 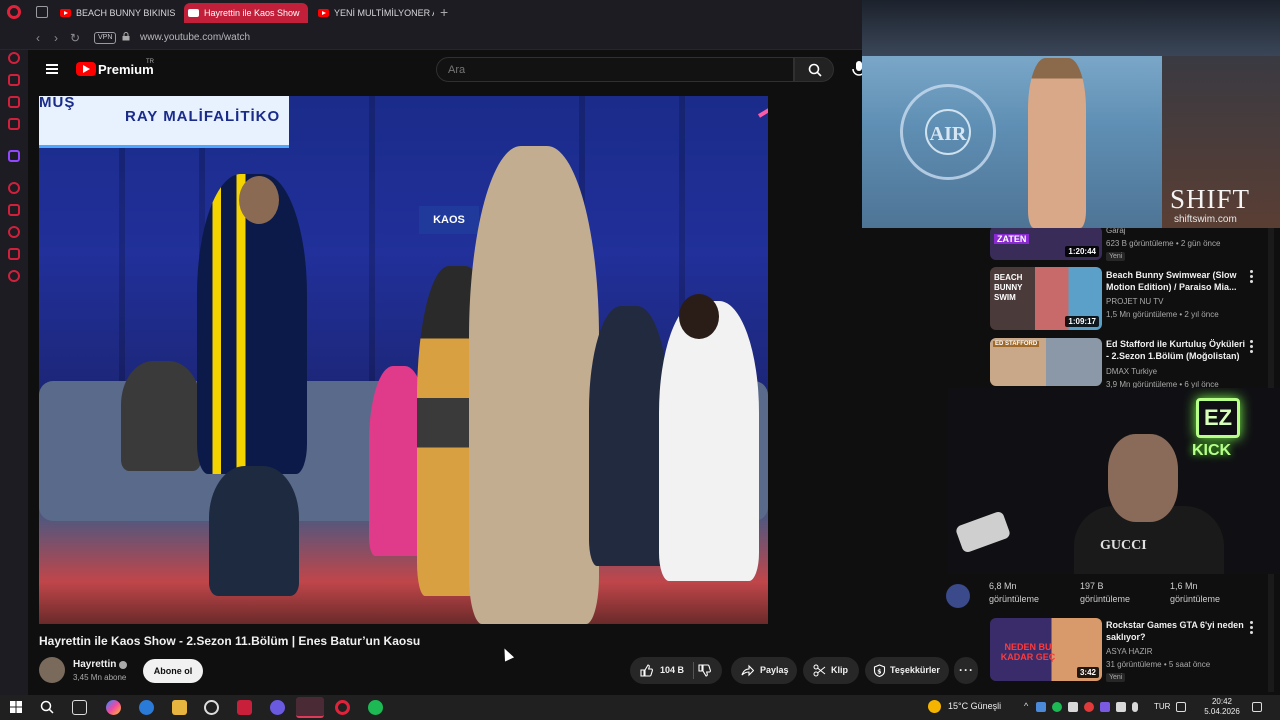 What do you see at coordinates (831, 670) in the screenshot?
I see `clip-button: Klip` at bounding box center [831, 670].